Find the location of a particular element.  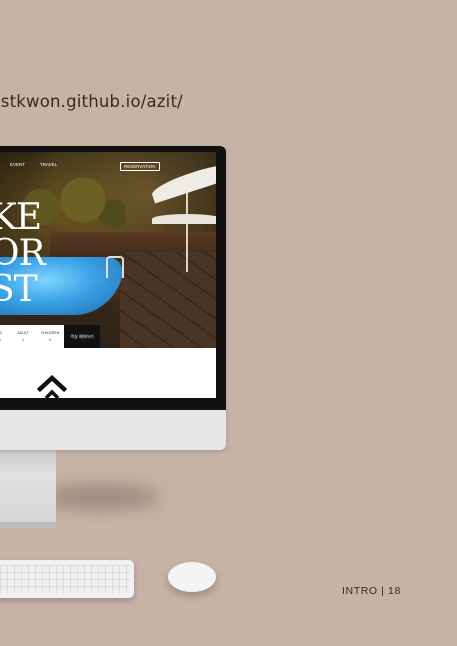

field-label: ADULT is located at coordinates (23, 333).